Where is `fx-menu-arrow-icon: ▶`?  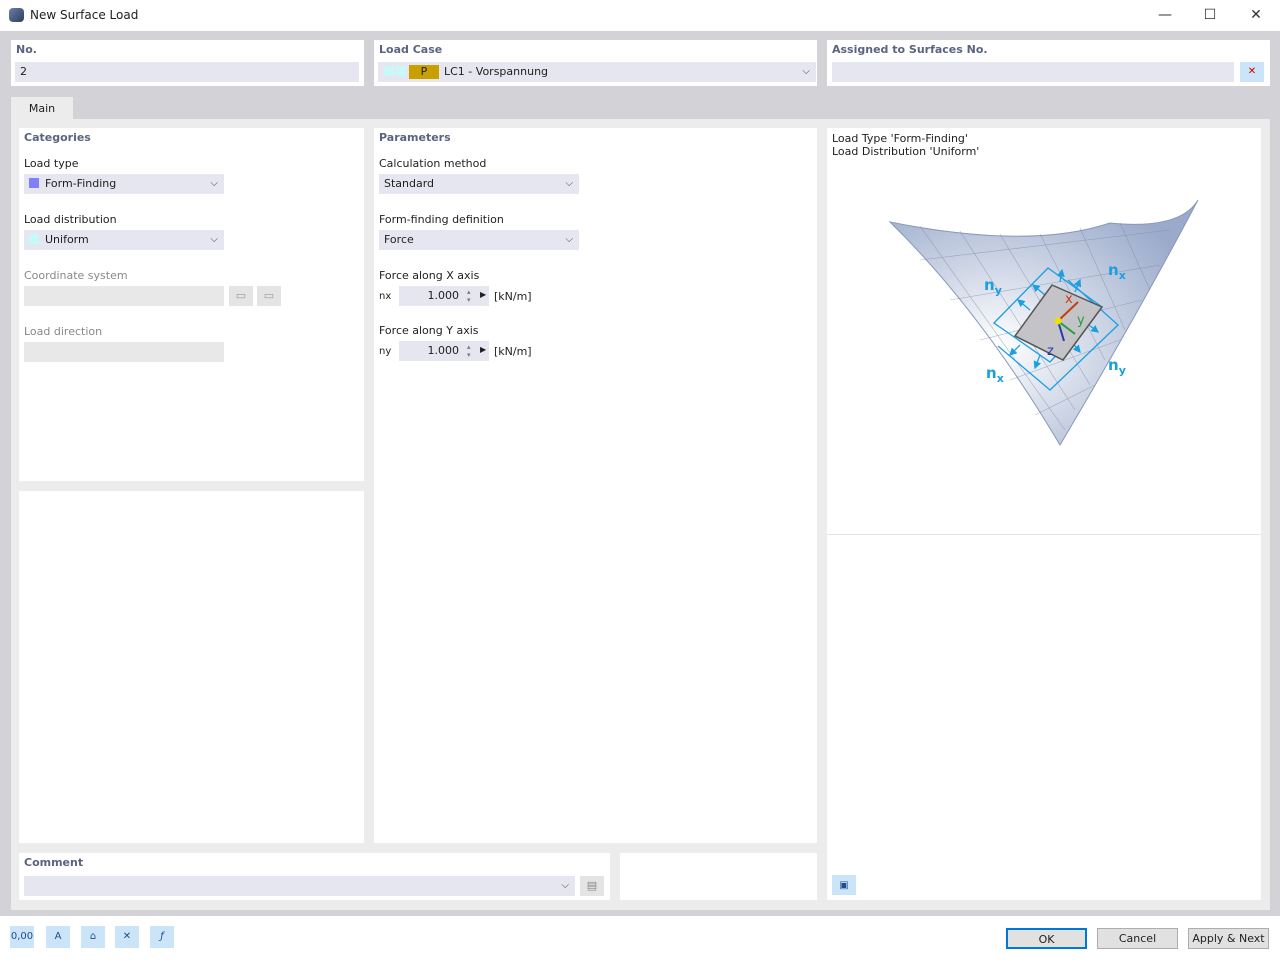 fx-menu-arrow-icon: ▶ is located at coordinates (483, 294).